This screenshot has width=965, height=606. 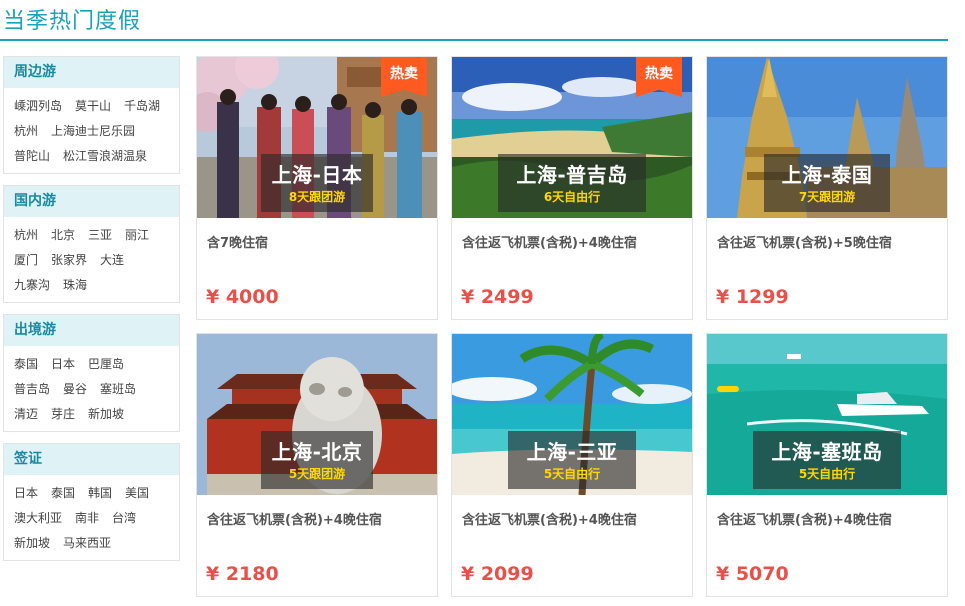 What do you see at coordinates (317, 452) in the screenshot?
I see `destination-title: 上海-北京` at bounding box center [317, 452].